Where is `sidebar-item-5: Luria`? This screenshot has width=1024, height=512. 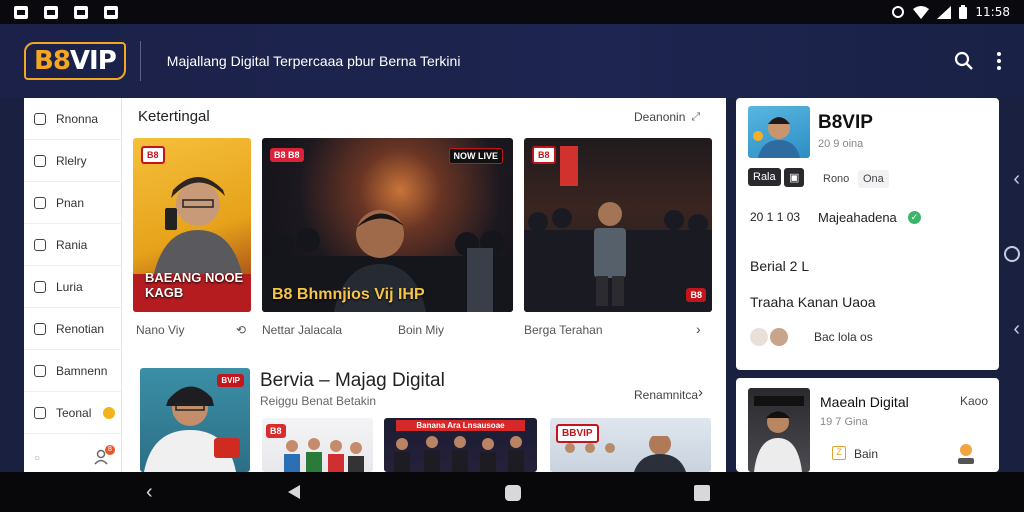
sidebar-item-5: Luria is located at coordinates (72, 287).